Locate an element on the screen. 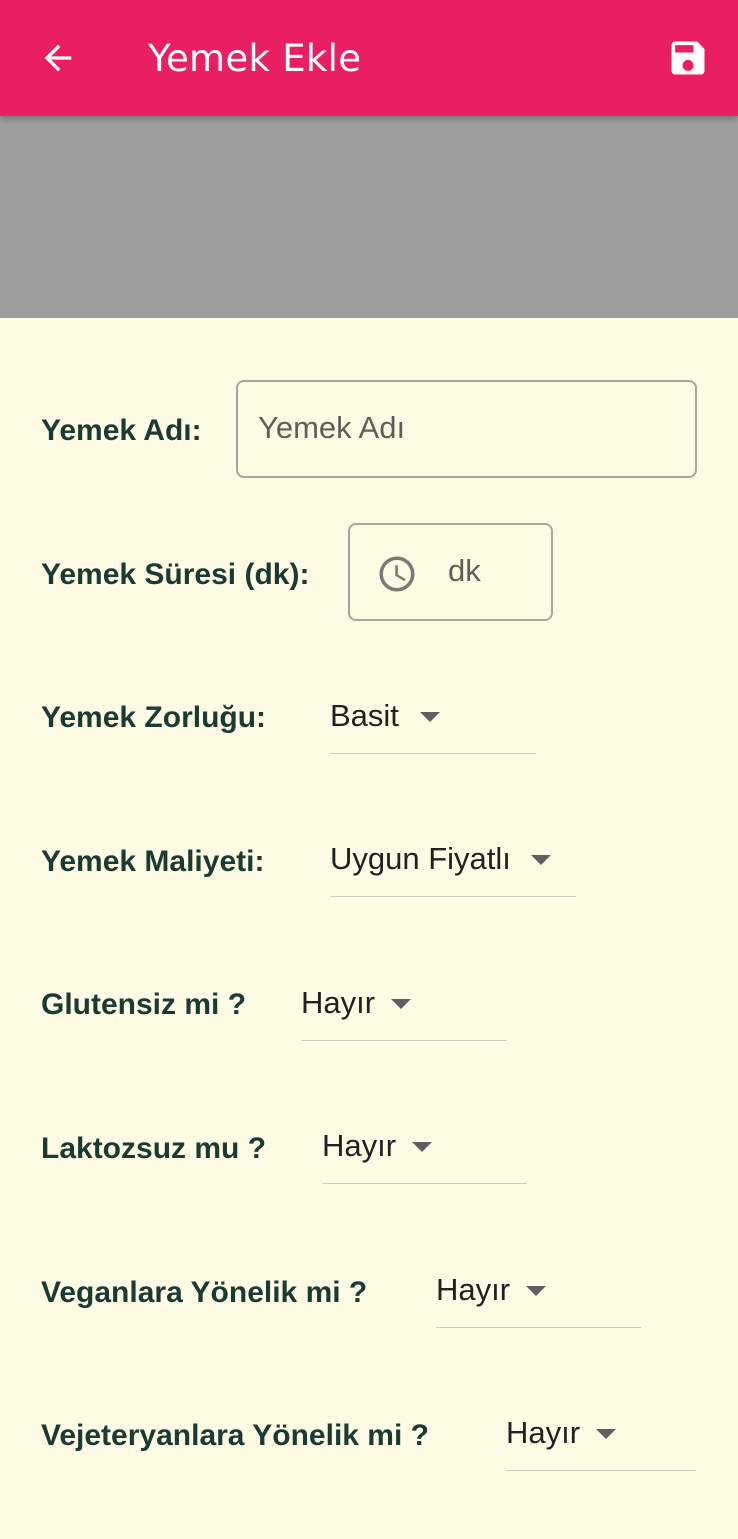 The width and height of the screenshot is (738, 1539). duration-placeholder: dk is located at coordinates (464, 570).